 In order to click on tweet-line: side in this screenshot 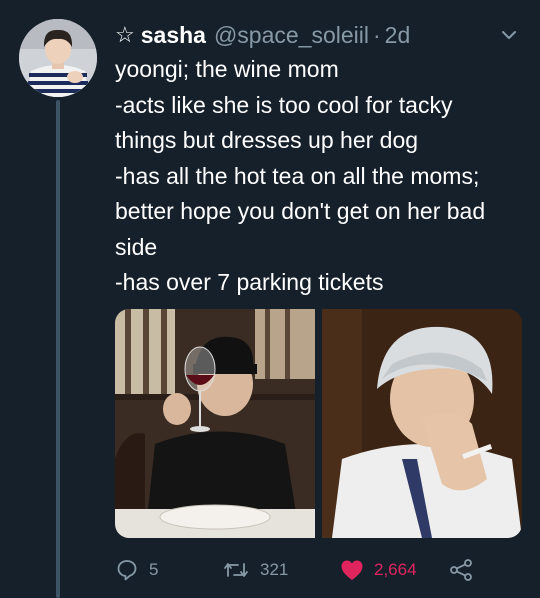, I will do `click(136, 246)`.